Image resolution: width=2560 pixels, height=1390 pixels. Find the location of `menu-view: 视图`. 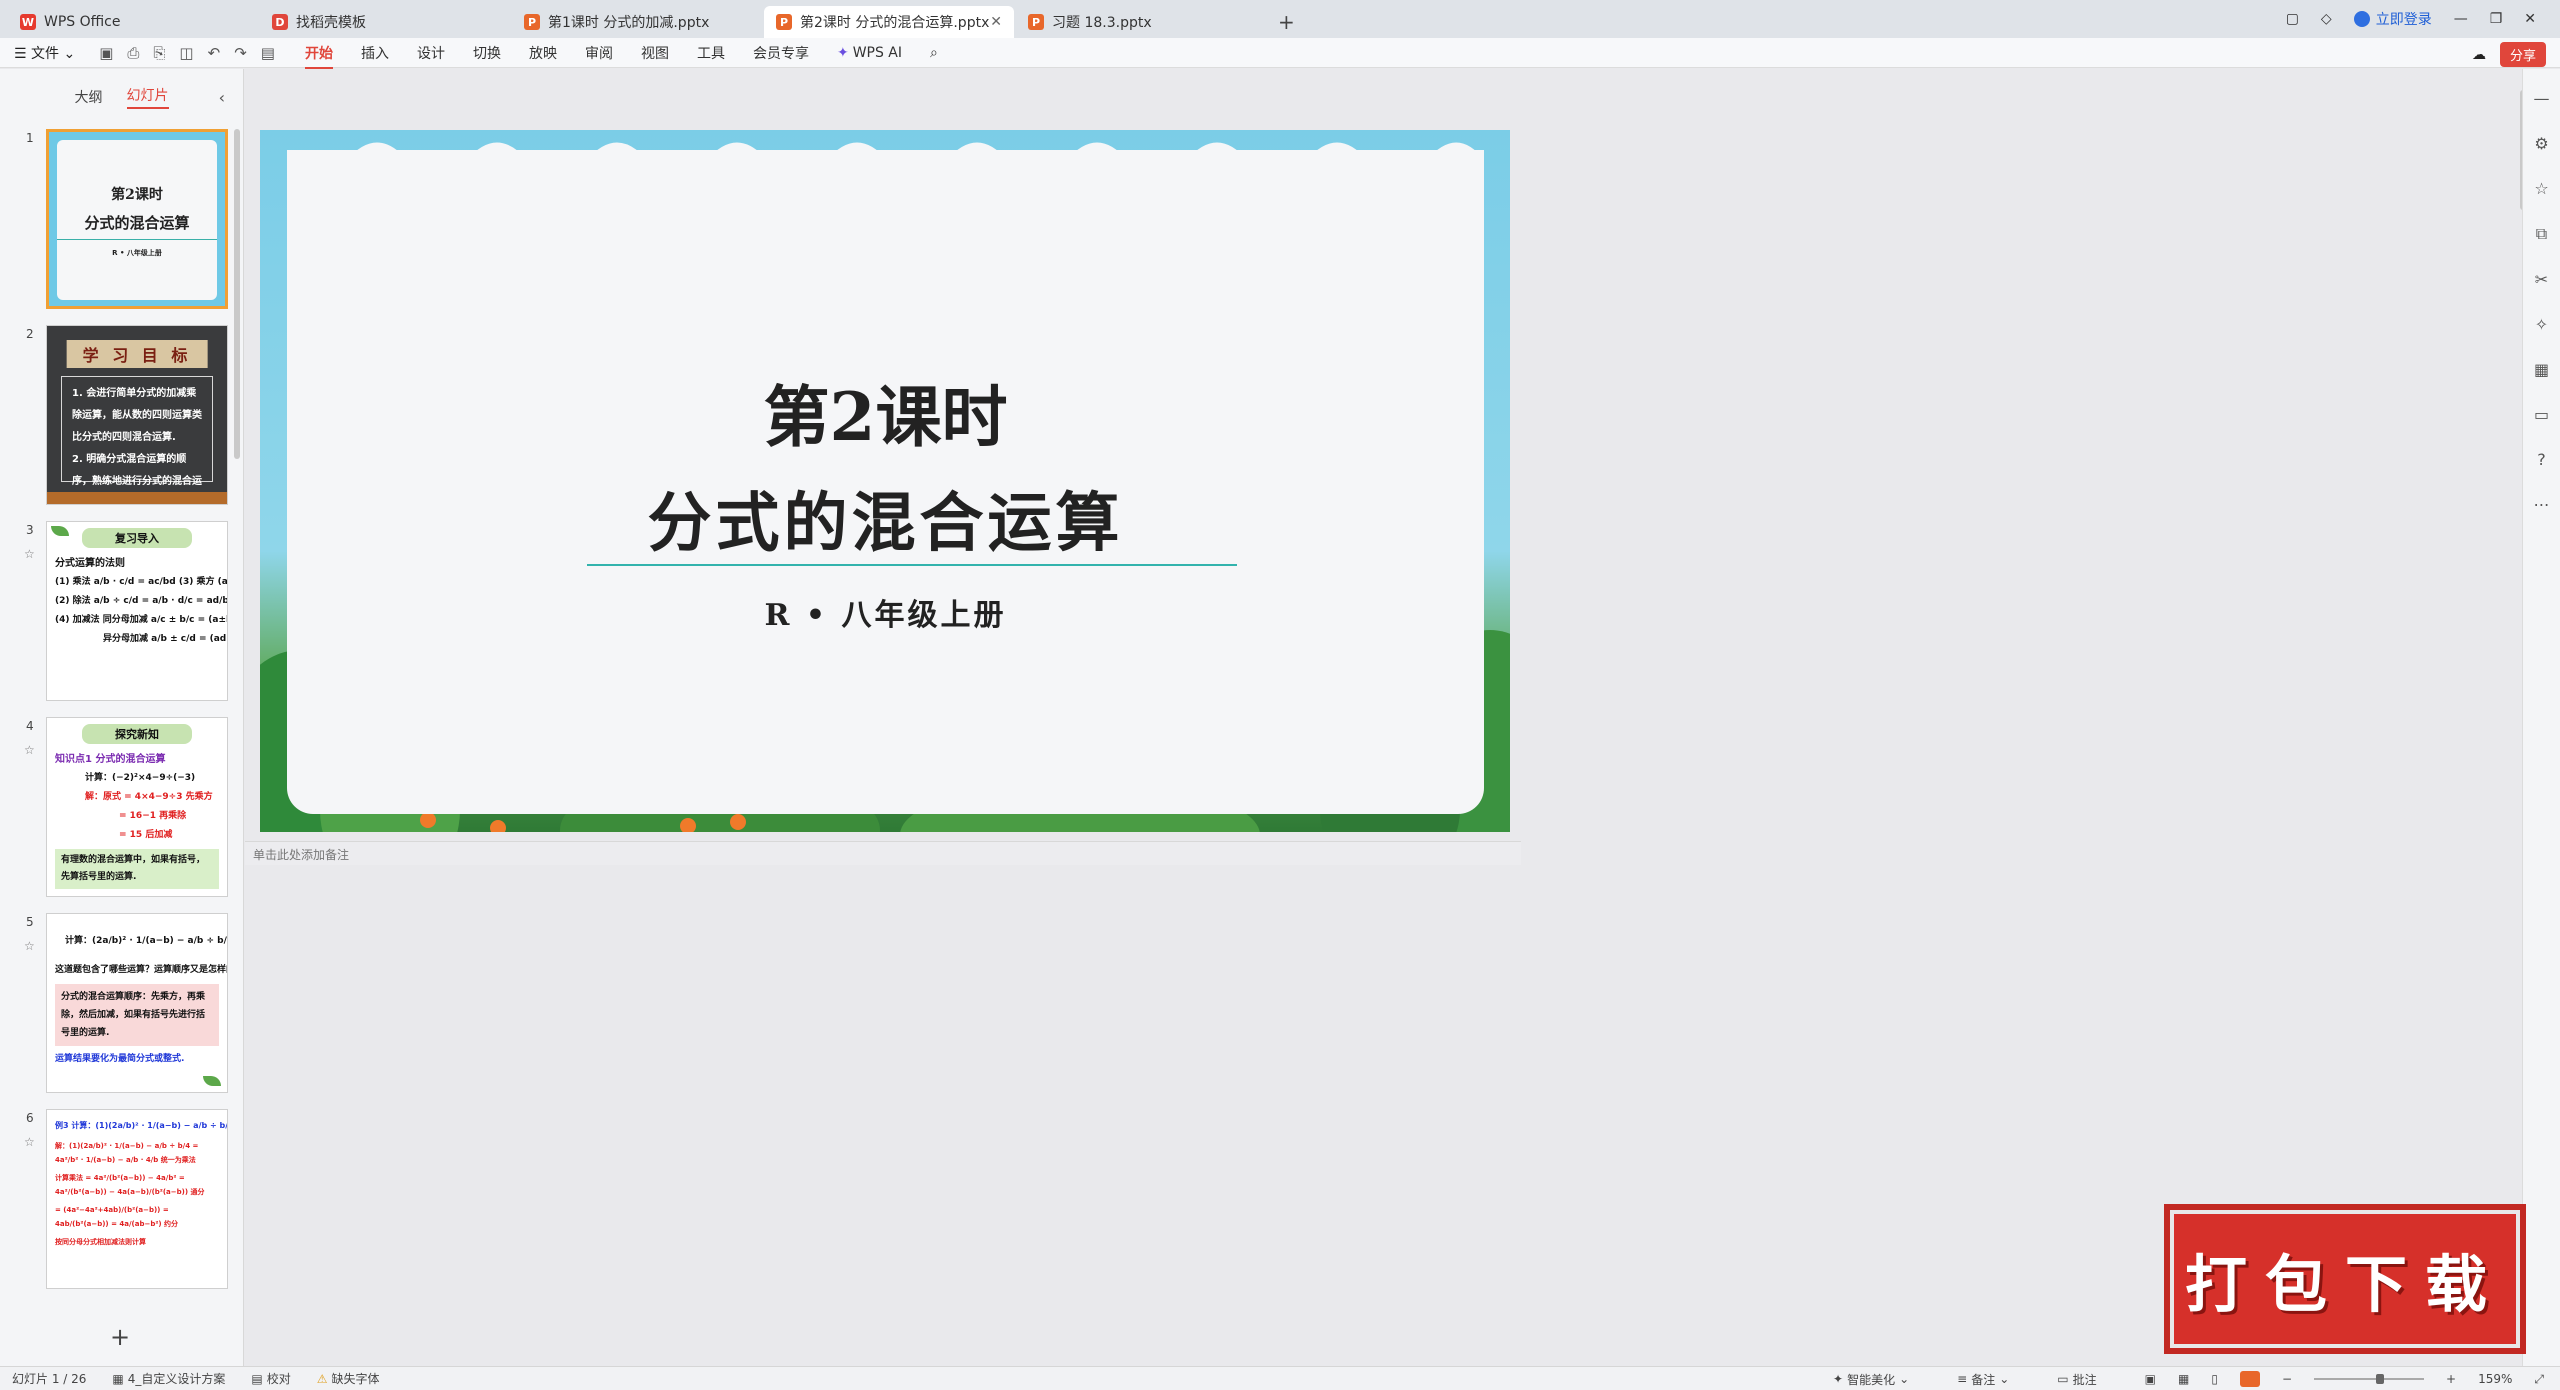

menu-view: 视图 is located at coordinates (655, 53).